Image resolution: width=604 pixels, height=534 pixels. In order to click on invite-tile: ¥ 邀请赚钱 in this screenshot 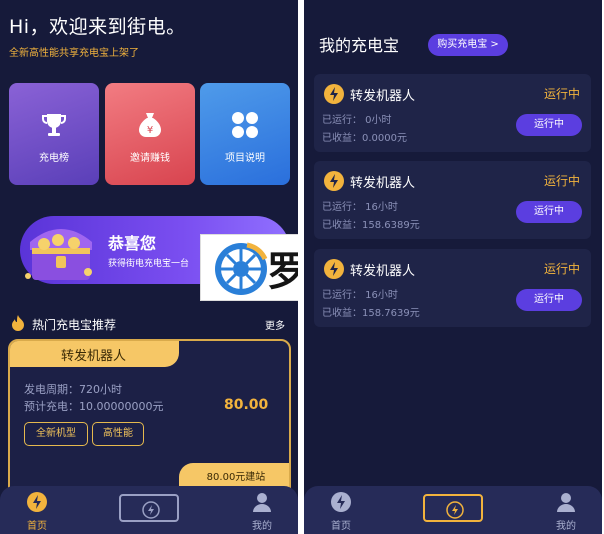, I will do `click(150, 134)`.